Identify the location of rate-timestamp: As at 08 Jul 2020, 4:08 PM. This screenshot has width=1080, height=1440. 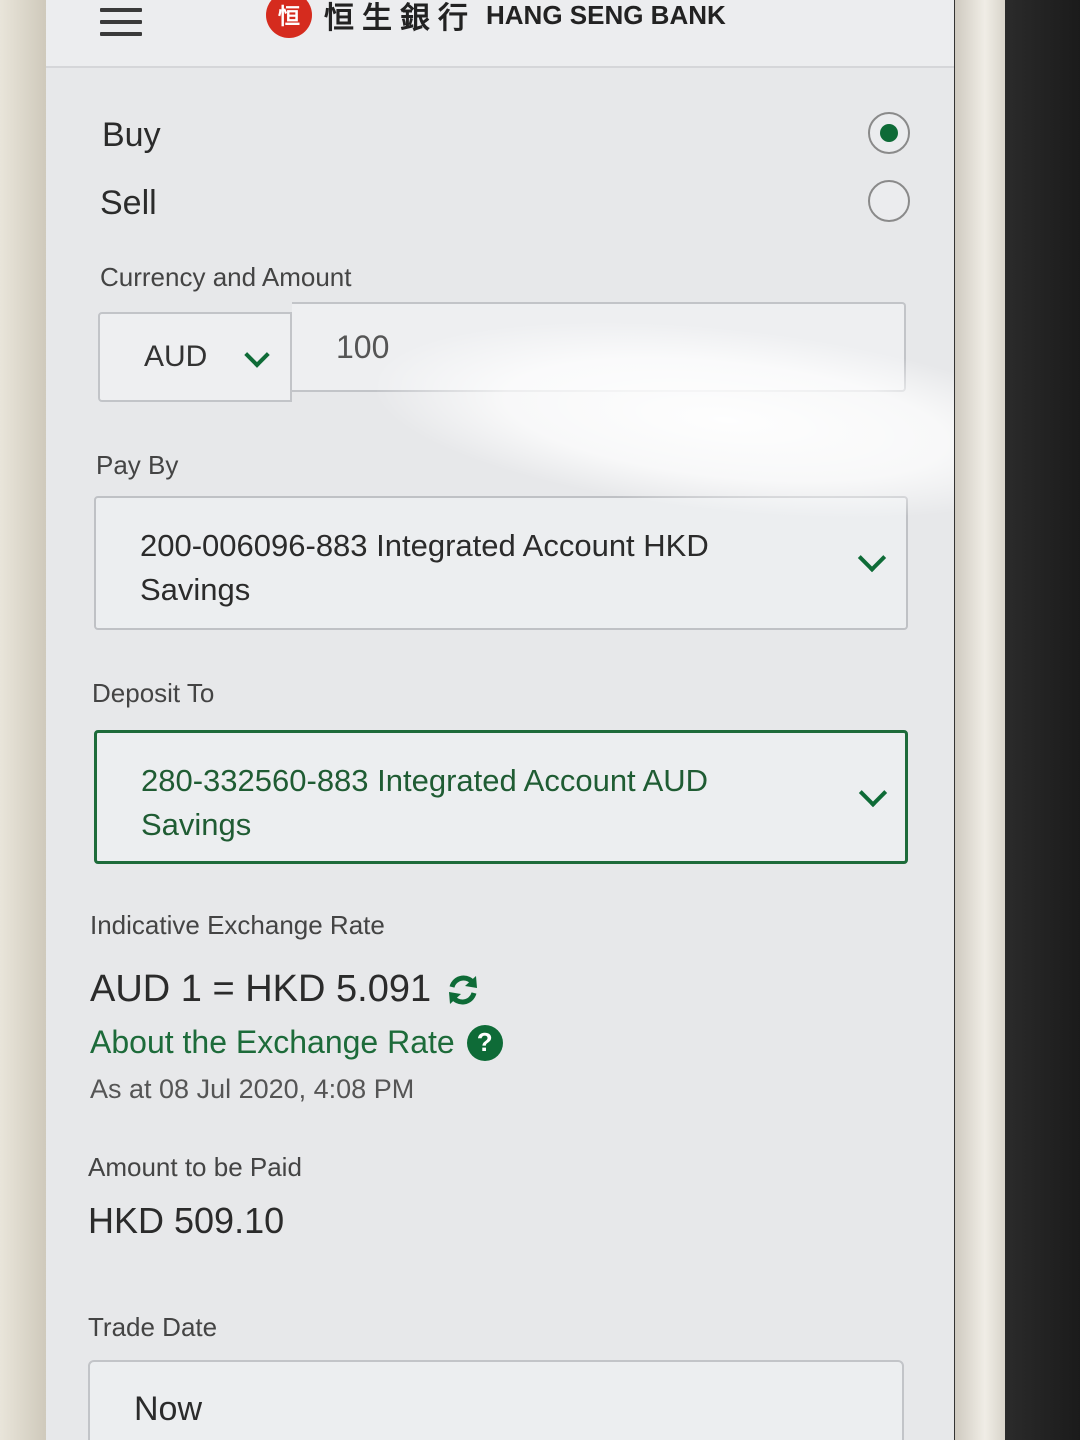
(252, 1089).